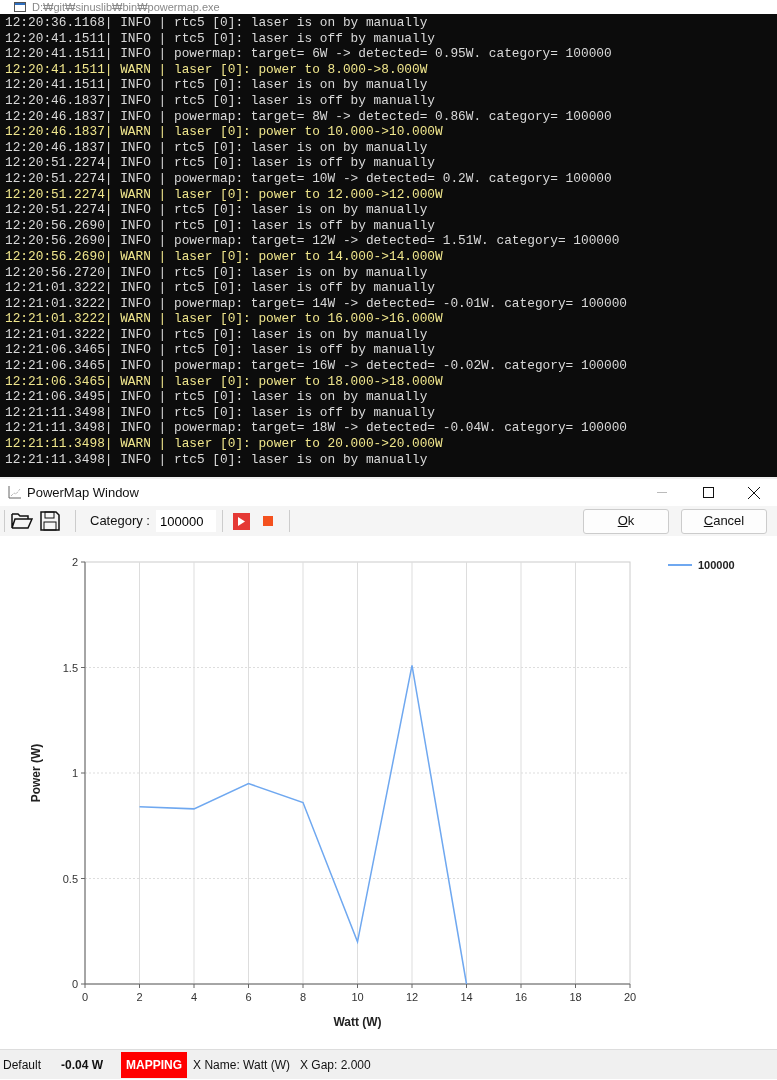 The height and width of the screenshot is (1080, 777). I want to click on close-icon, so click(754, 492).